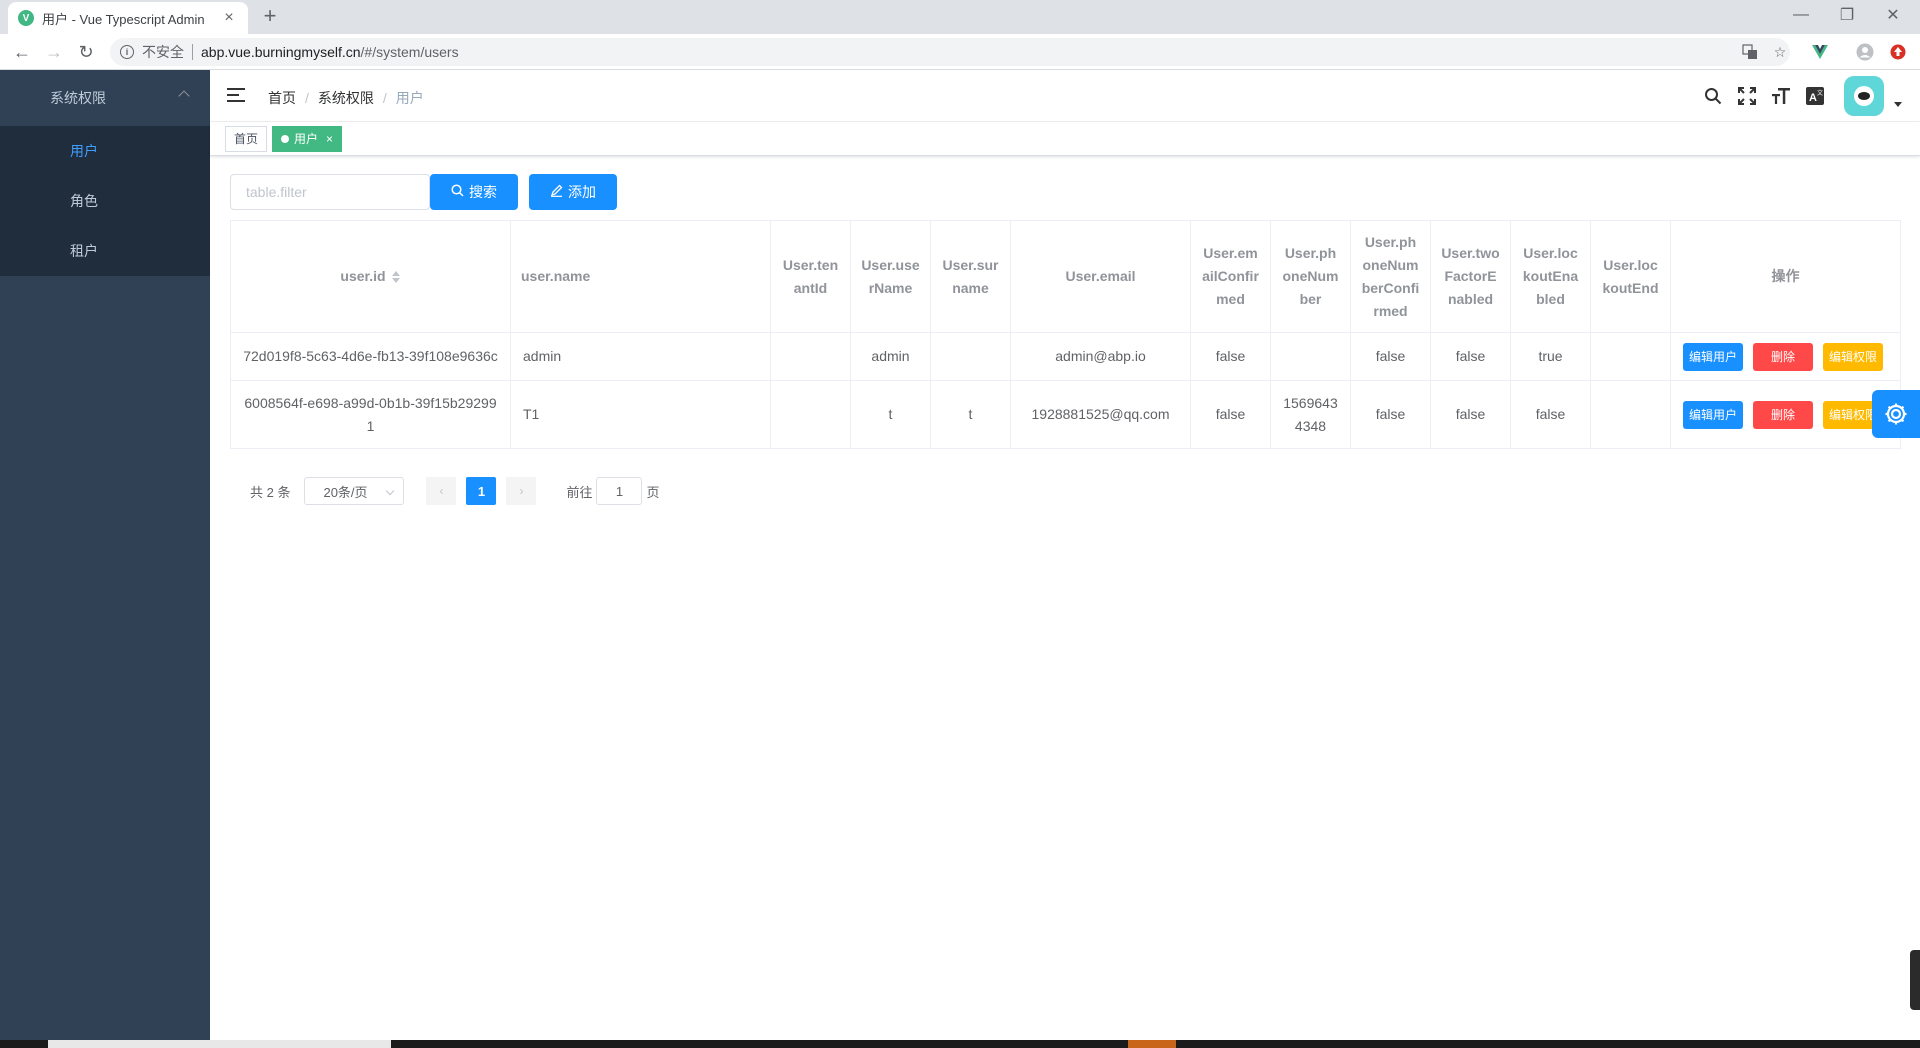  I want to click on taskbar, so click(960, 1044).